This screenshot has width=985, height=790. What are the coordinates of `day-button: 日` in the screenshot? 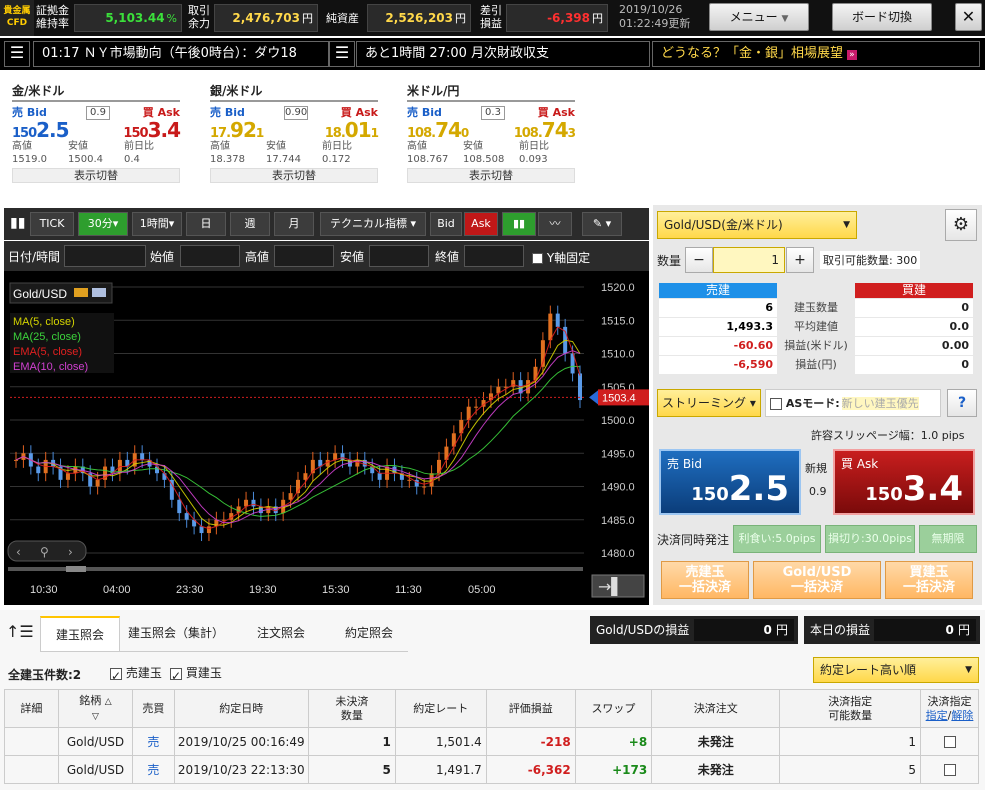 It's located at (206, 224).